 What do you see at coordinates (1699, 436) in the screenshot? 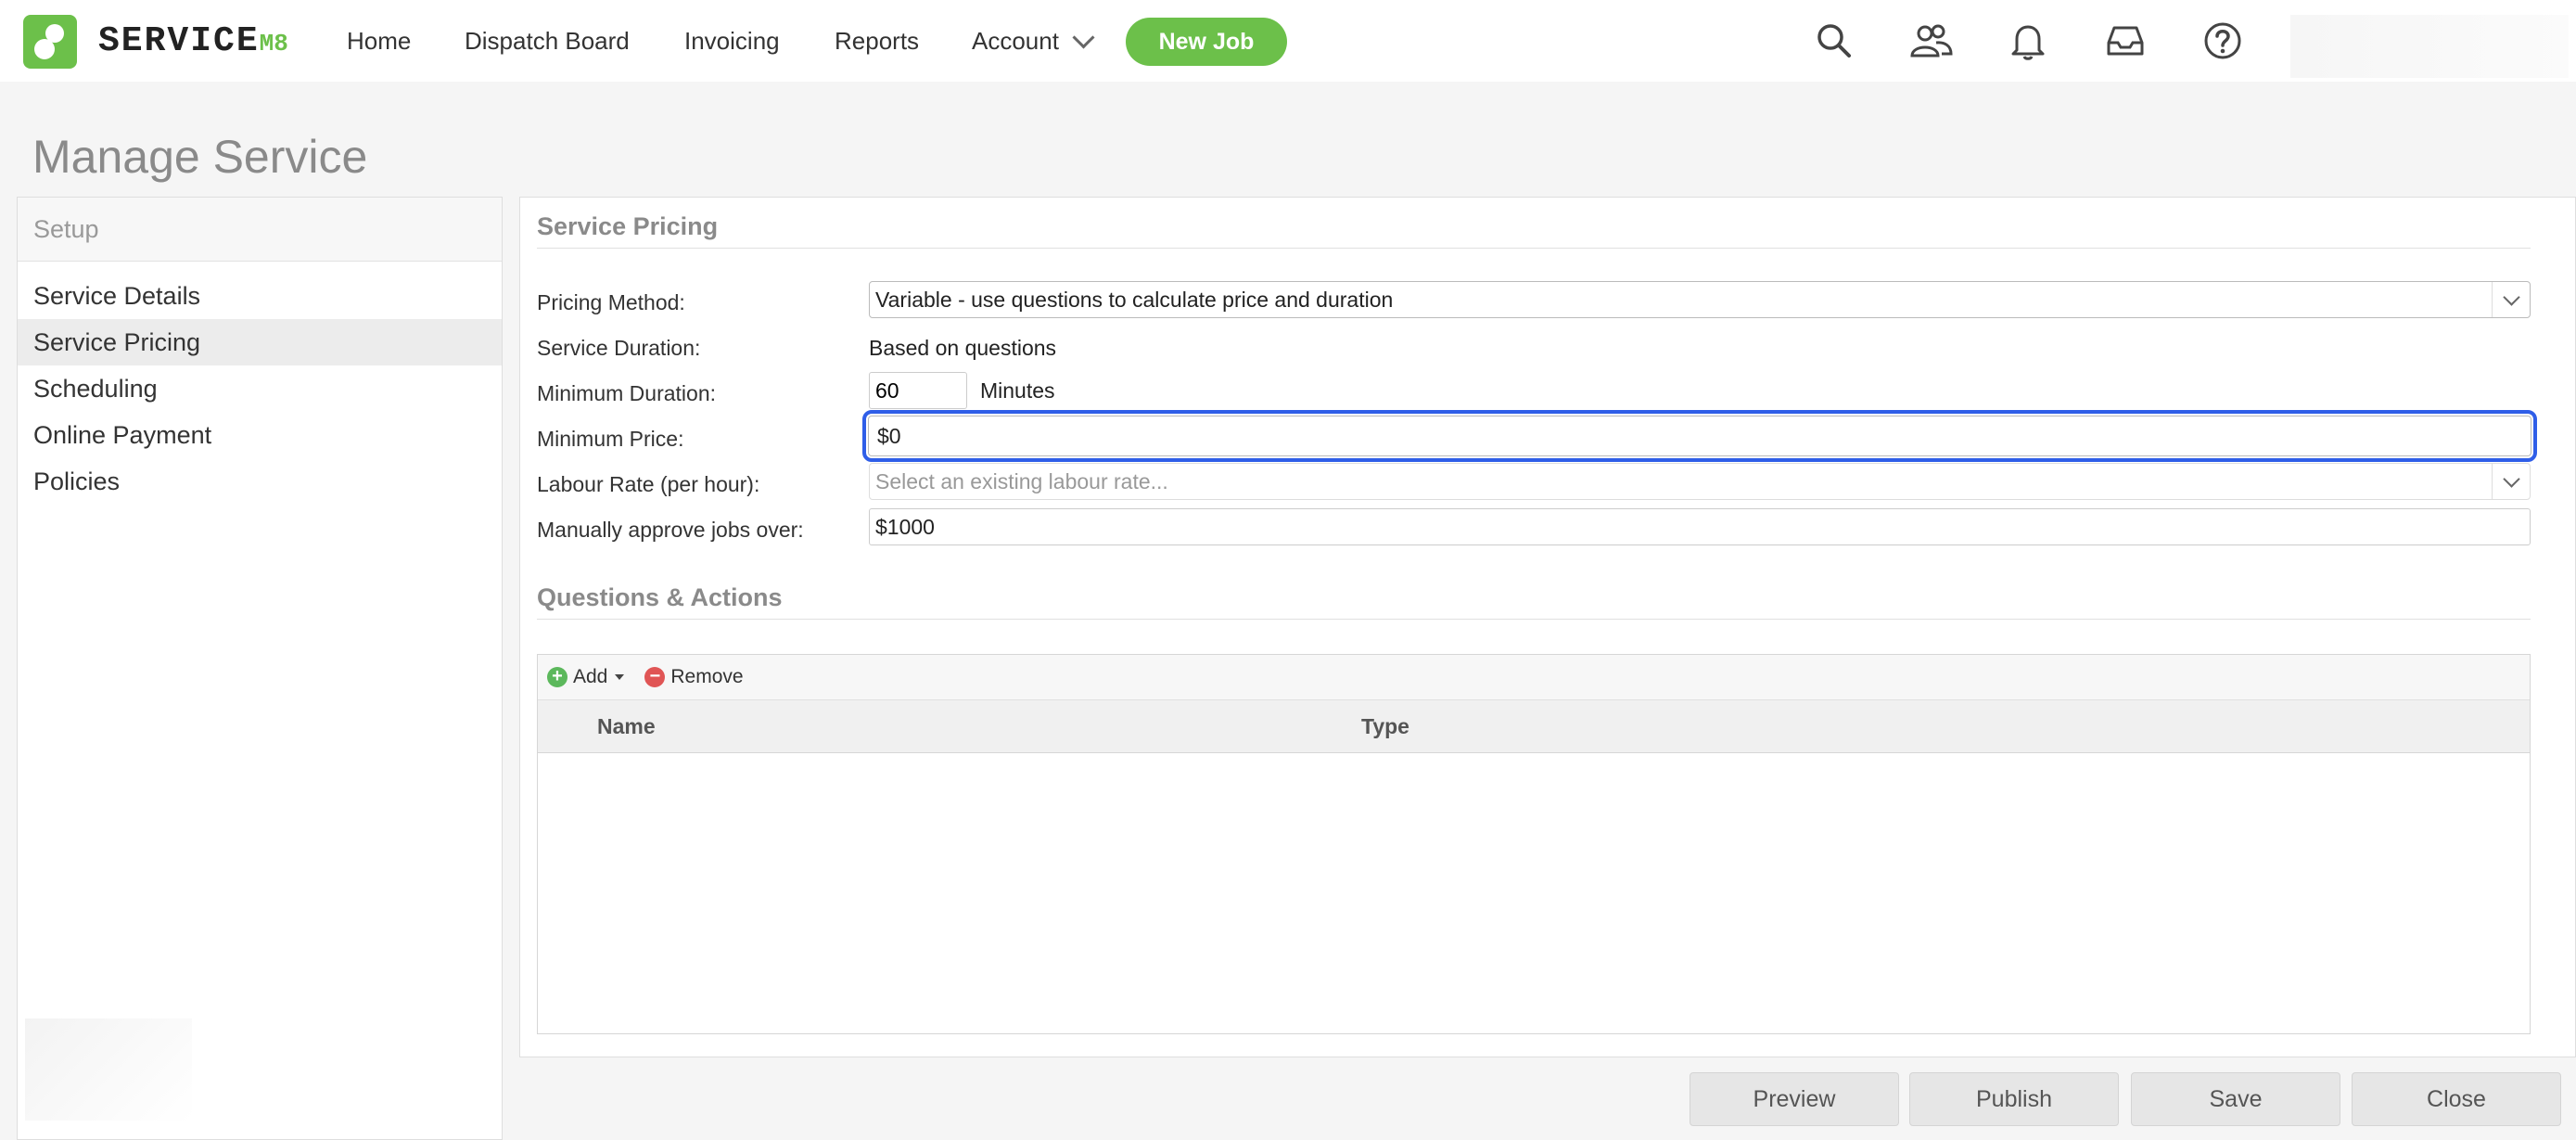
I see `minimum-price-input` at bounding box center [1699, 436].